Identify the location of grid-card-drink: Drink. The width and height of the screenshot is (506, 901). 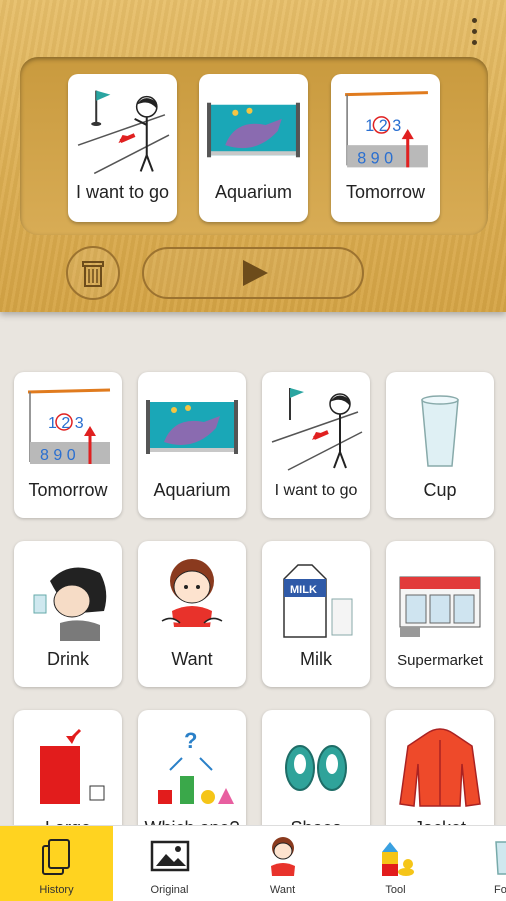
(68, 614).